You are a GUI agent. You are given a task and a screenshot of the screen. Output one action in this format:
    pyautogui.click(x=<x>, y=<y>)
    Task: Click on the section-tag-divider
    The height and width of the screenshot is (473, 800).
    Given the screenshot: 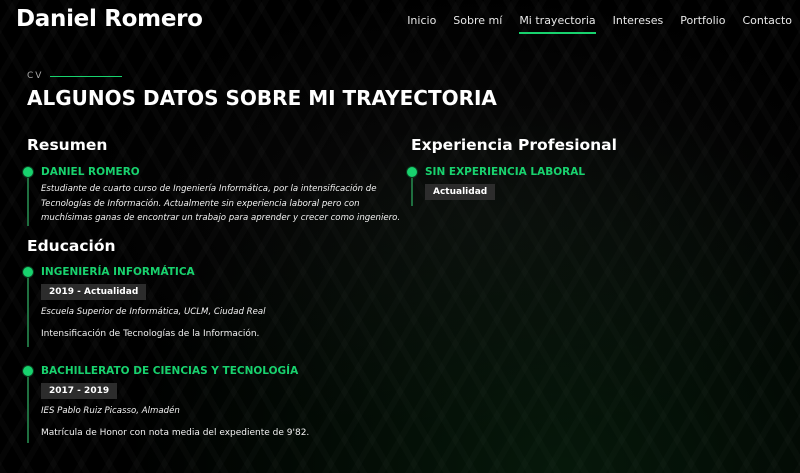 What is the action you would take?
    pyautogui.click(x=86, y=76)
    